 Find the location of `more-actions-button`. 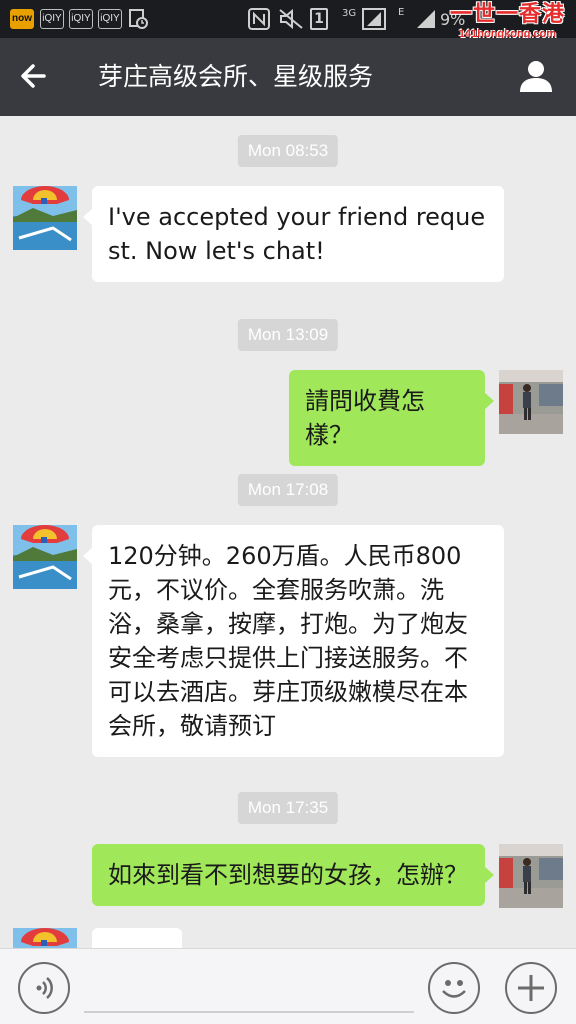

more-actions-button is located at coordinates (531, 988).